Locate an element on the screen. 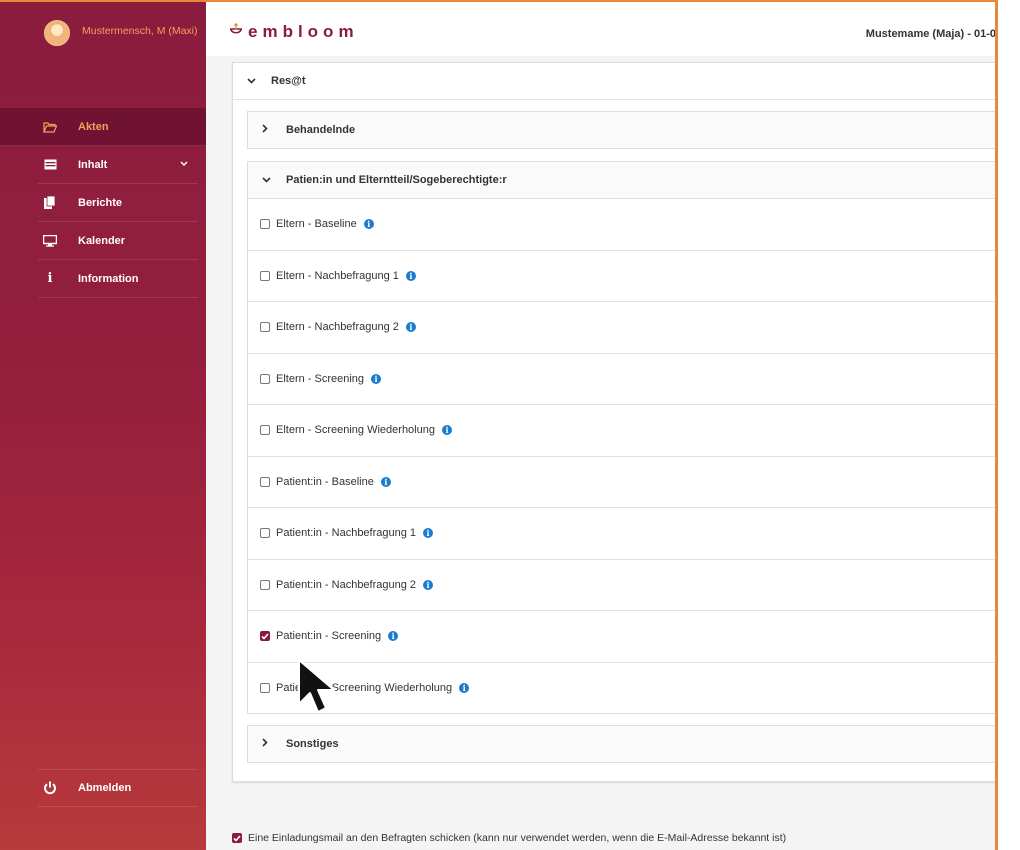  section-behandelnde: Behandelnde is located at coordinates (621, 130).